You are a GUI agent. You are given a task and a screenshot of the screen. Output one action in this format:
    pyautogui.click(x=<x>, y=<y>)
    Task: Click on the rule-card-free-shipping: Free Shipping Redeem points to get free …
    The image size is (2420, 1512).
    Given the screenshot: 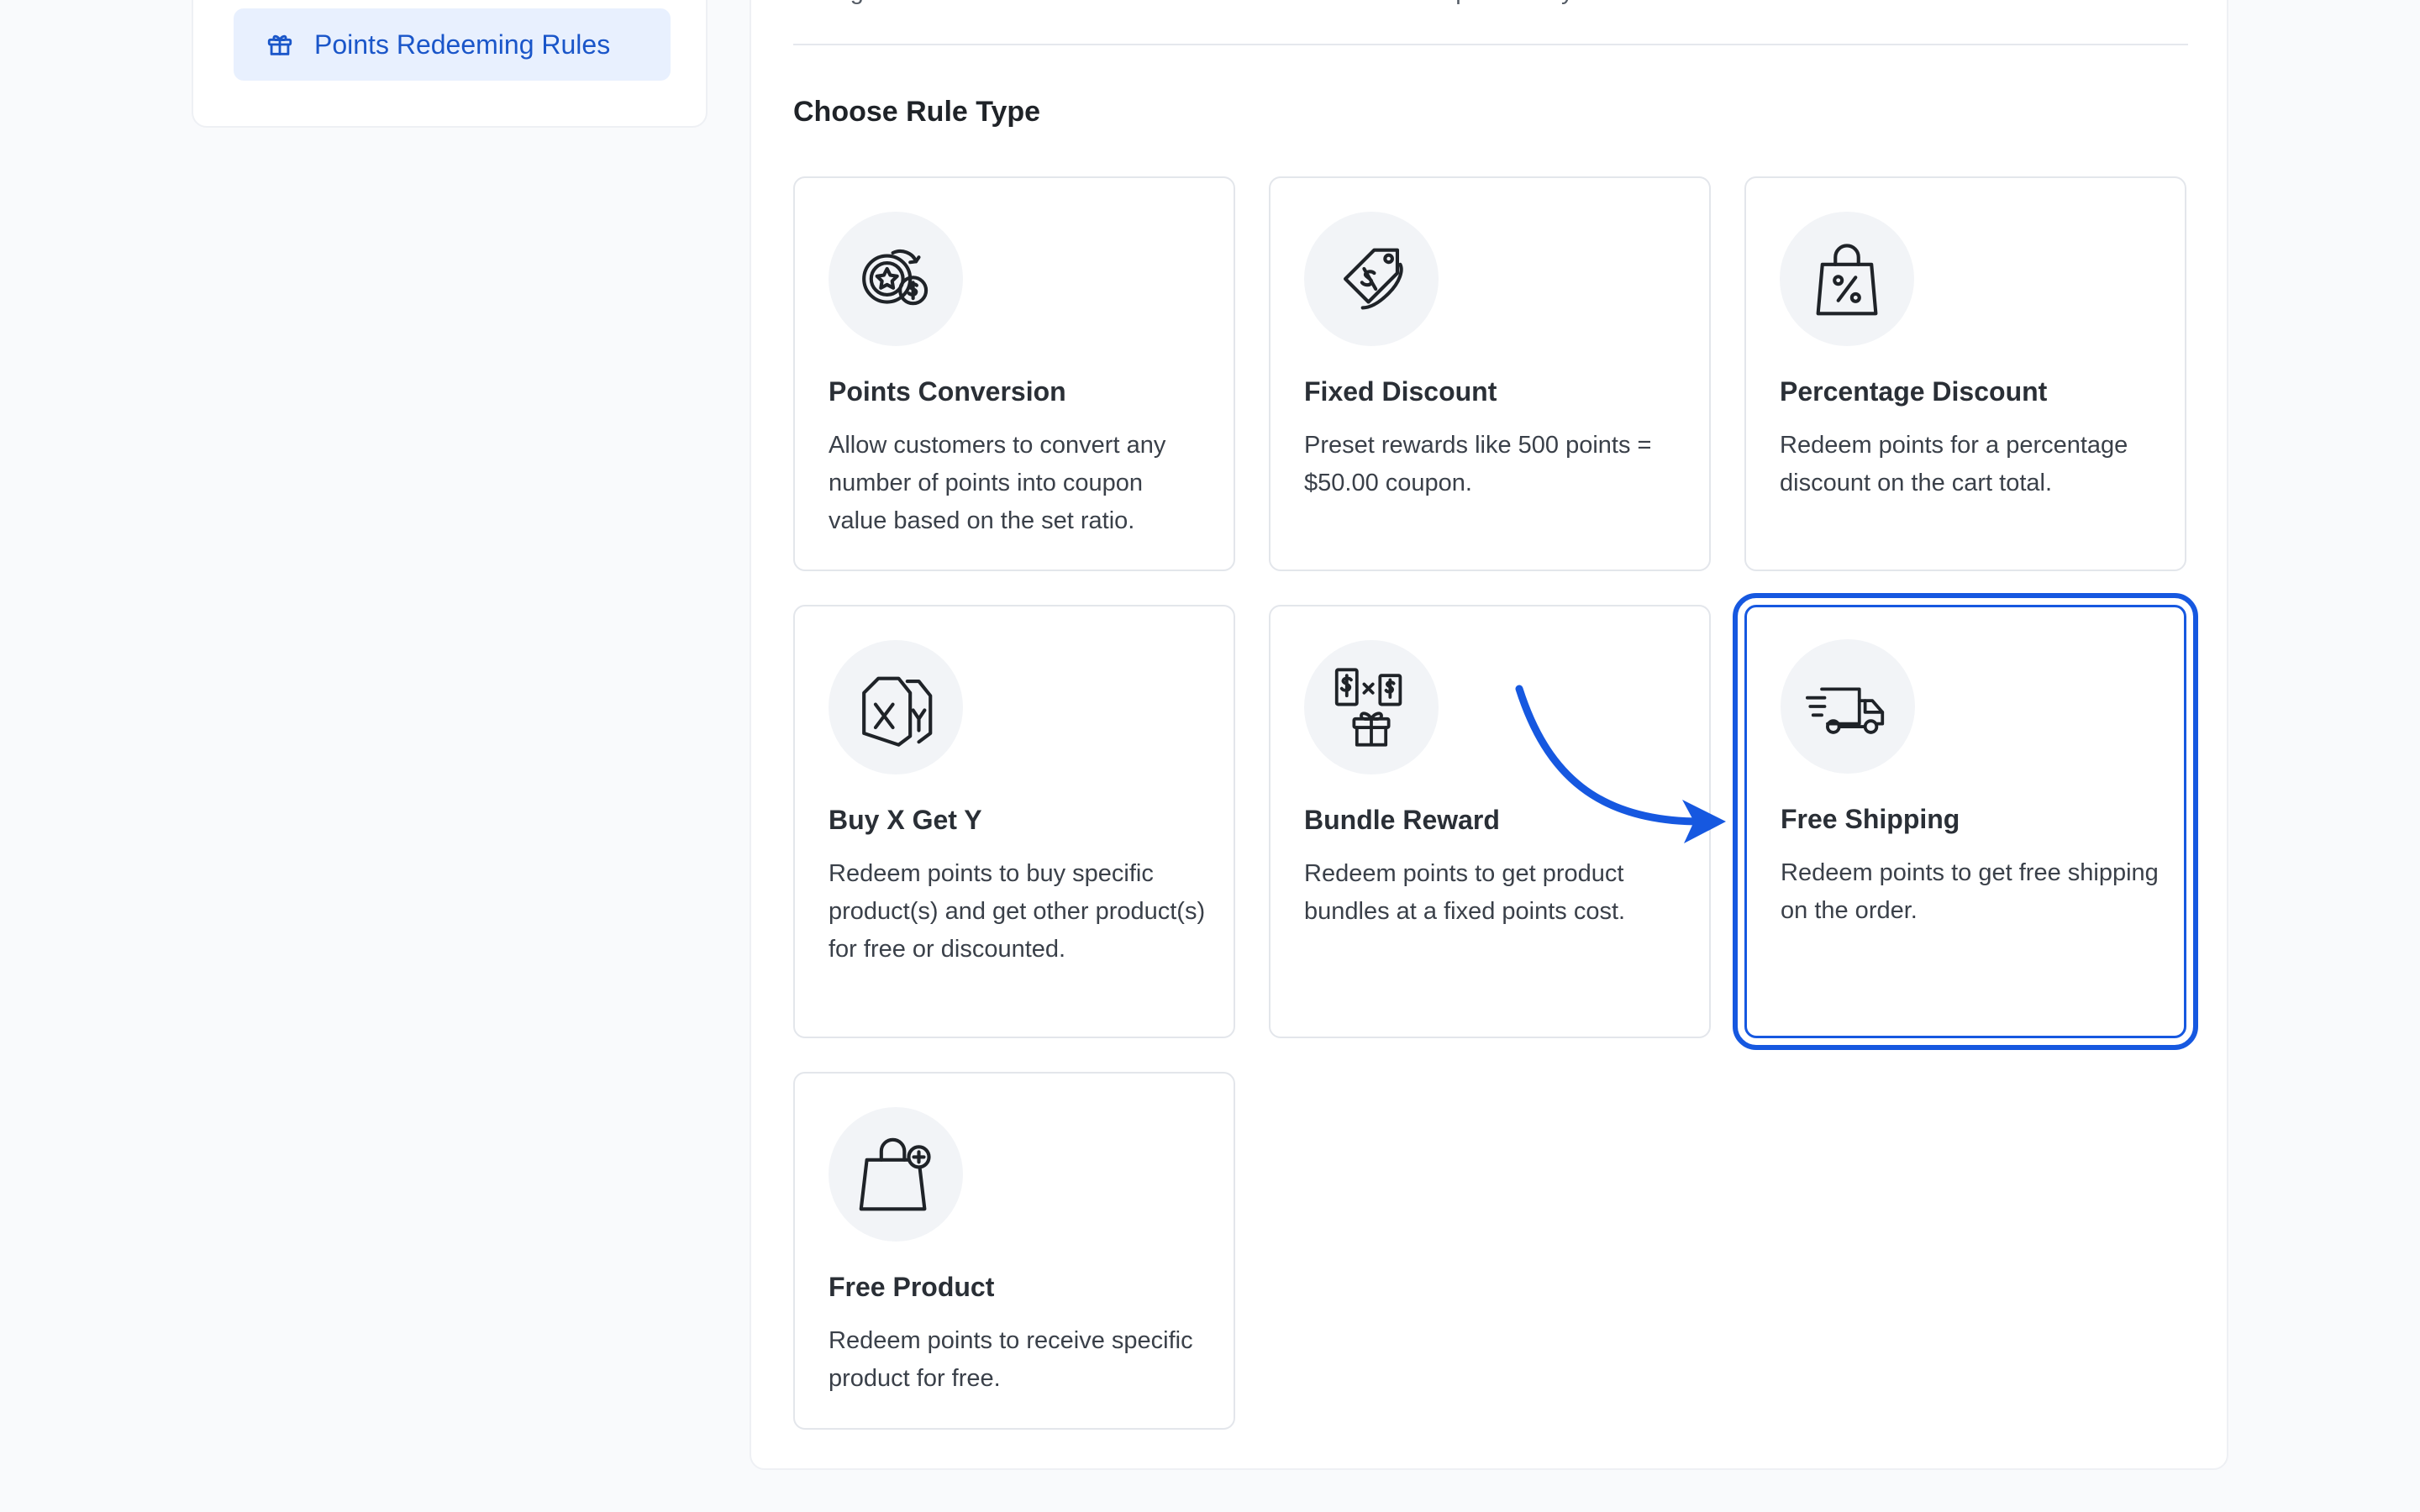 What is the action you would take?
    pyautogui.click(x=1966, y=821)
    